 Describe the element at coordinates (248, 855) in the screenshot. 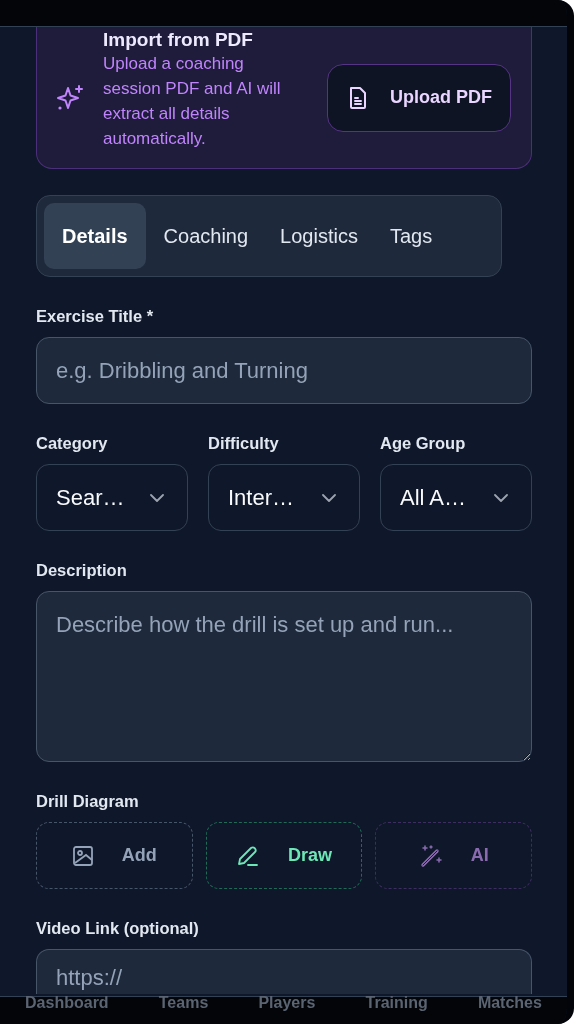

I see `pencil-icon` at that location.